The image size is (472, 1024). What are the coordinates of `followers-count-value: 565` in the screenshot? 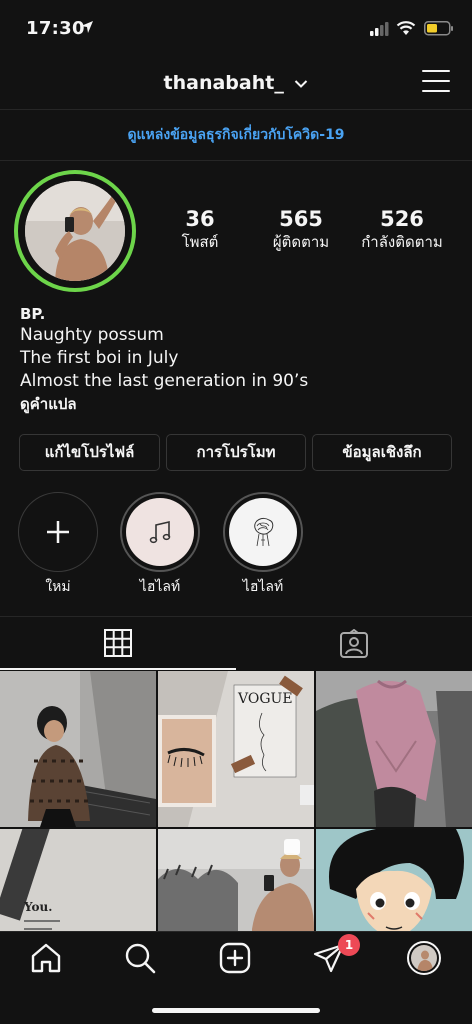 It's located at (301, 219).